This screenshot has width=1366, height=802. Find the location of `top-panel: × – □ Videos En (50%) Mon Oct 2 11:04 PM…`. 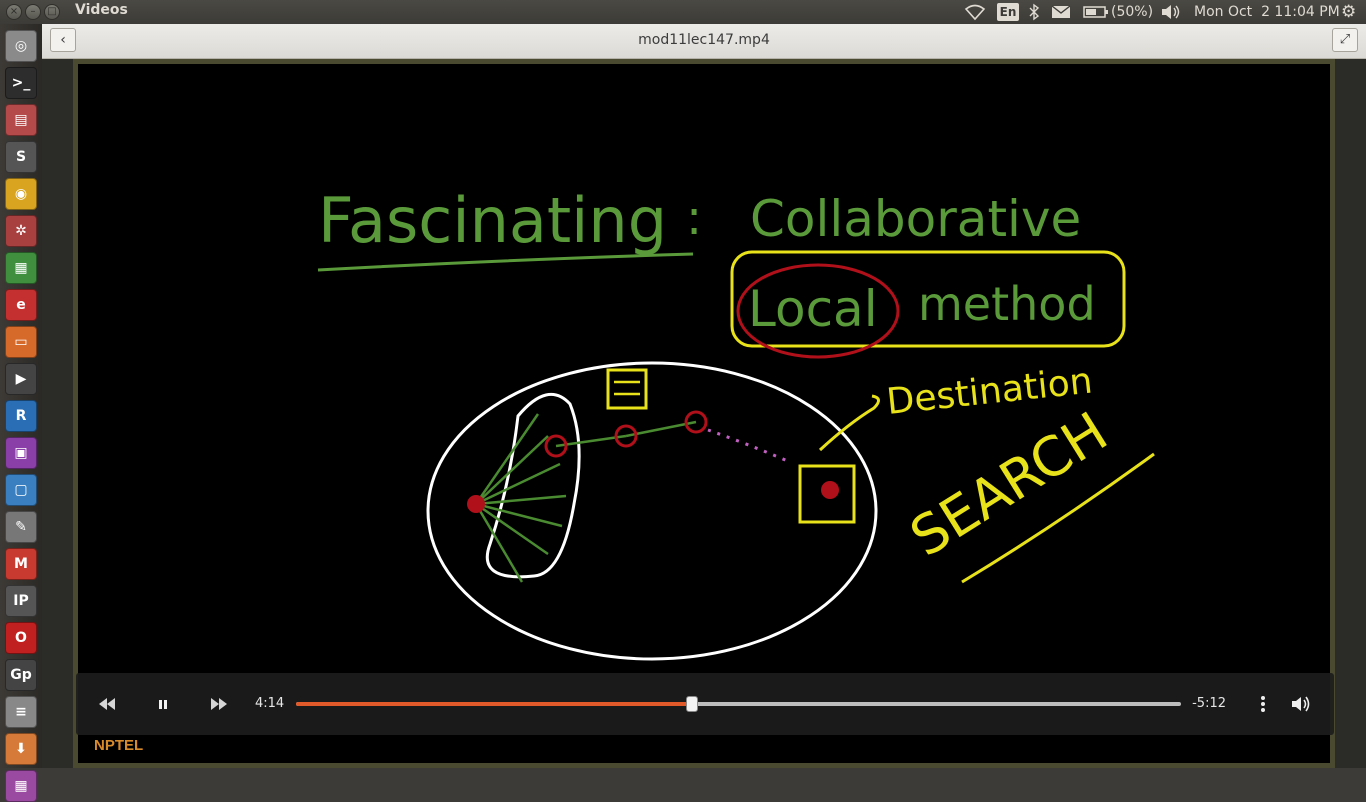

top-panel: × – □ Videos En (50%) Mon Oct 2 11:04 PM… is located at coordinates (683, 12).